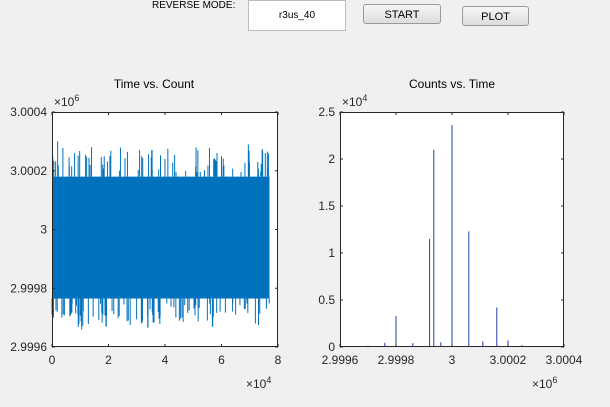  I want to click on x-tick-label: 3.0004, so click(564, 360).